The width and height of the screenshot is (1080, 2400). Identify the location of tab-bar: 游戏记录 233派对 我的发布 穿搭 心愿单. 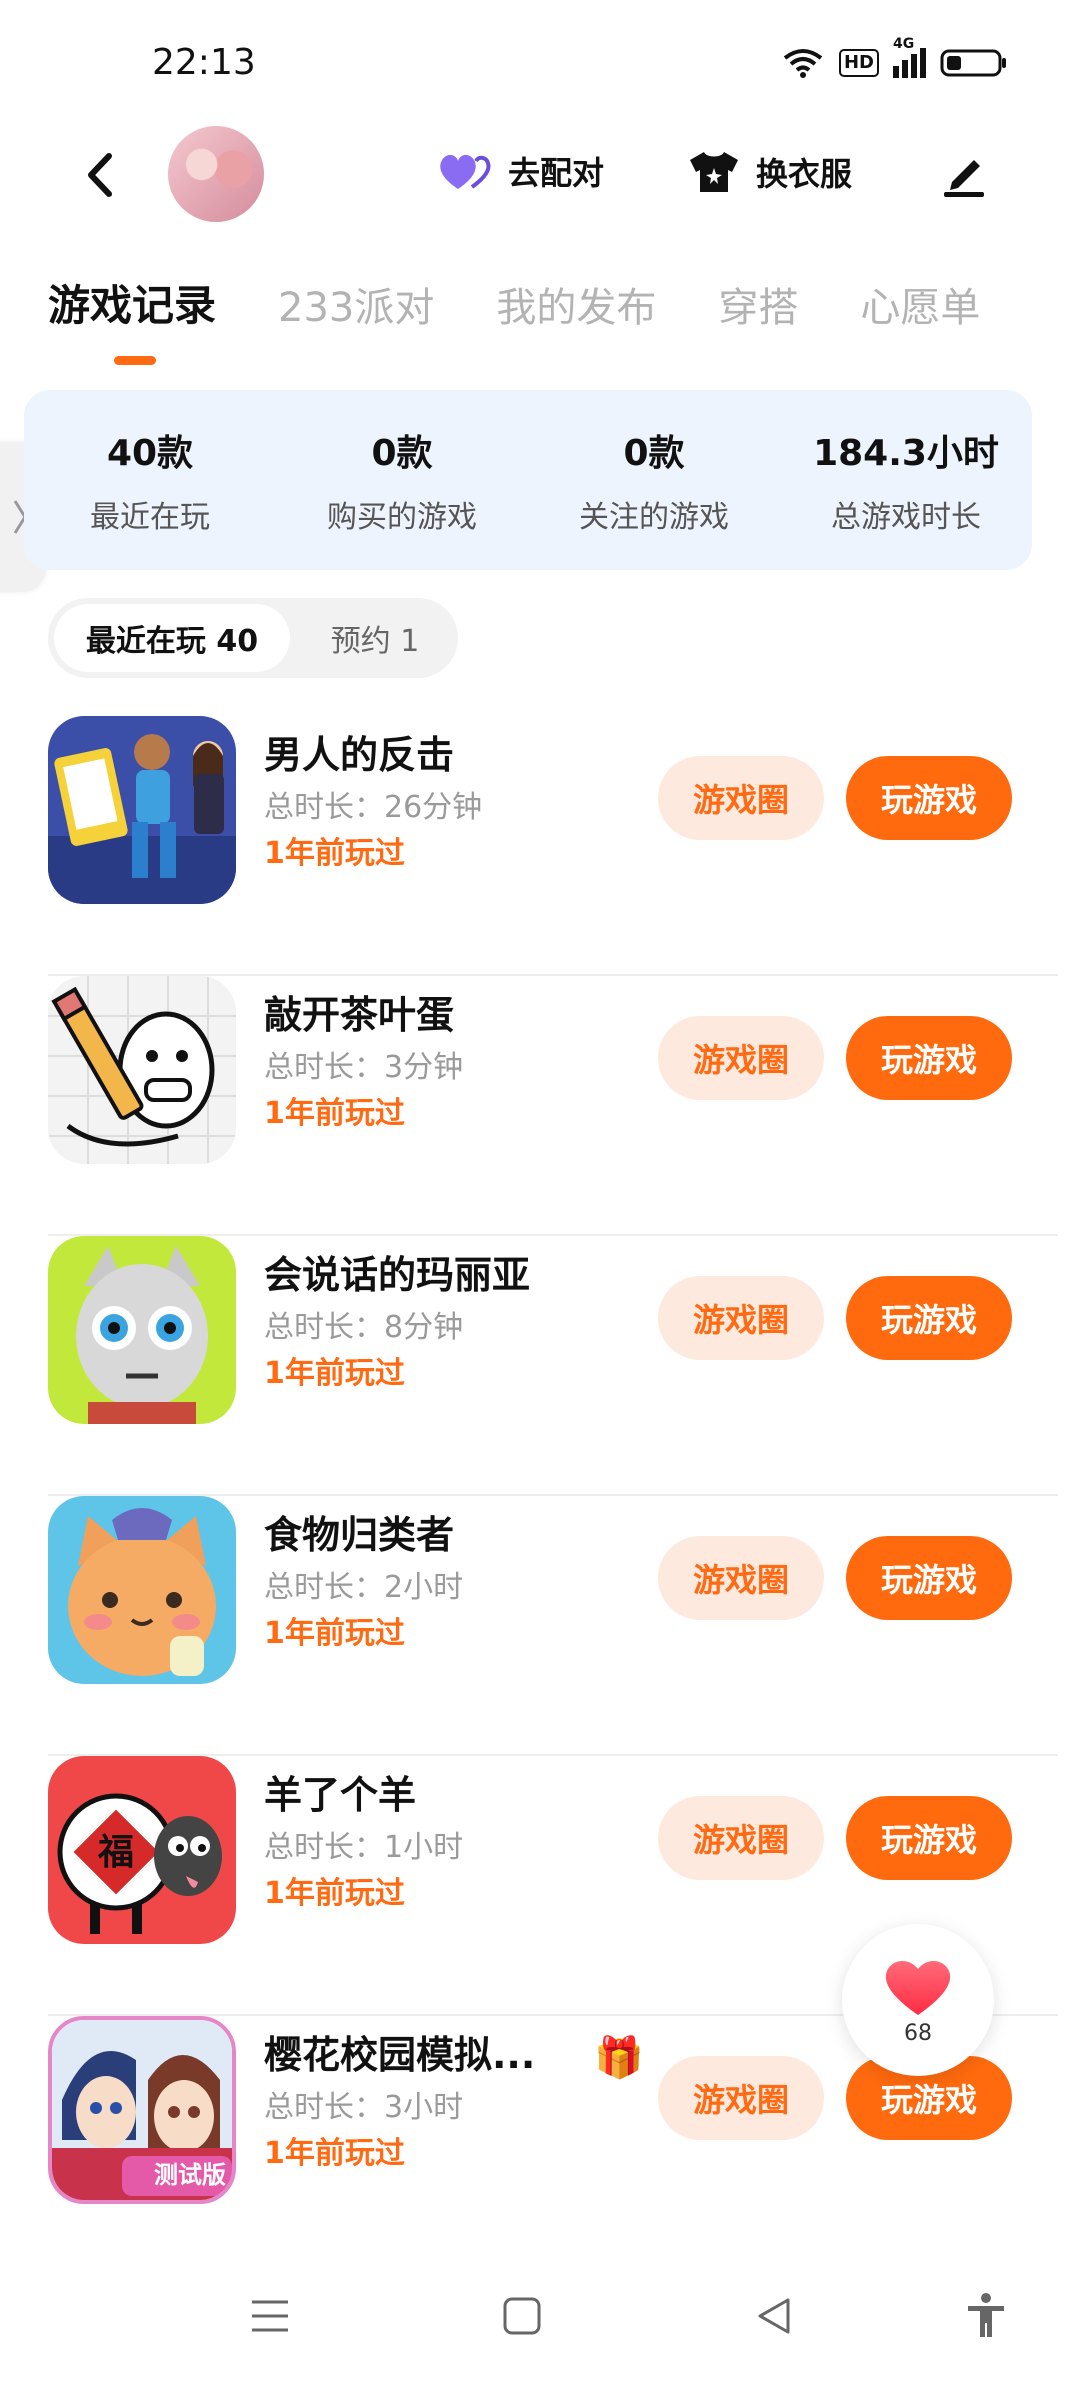
(514, 302).